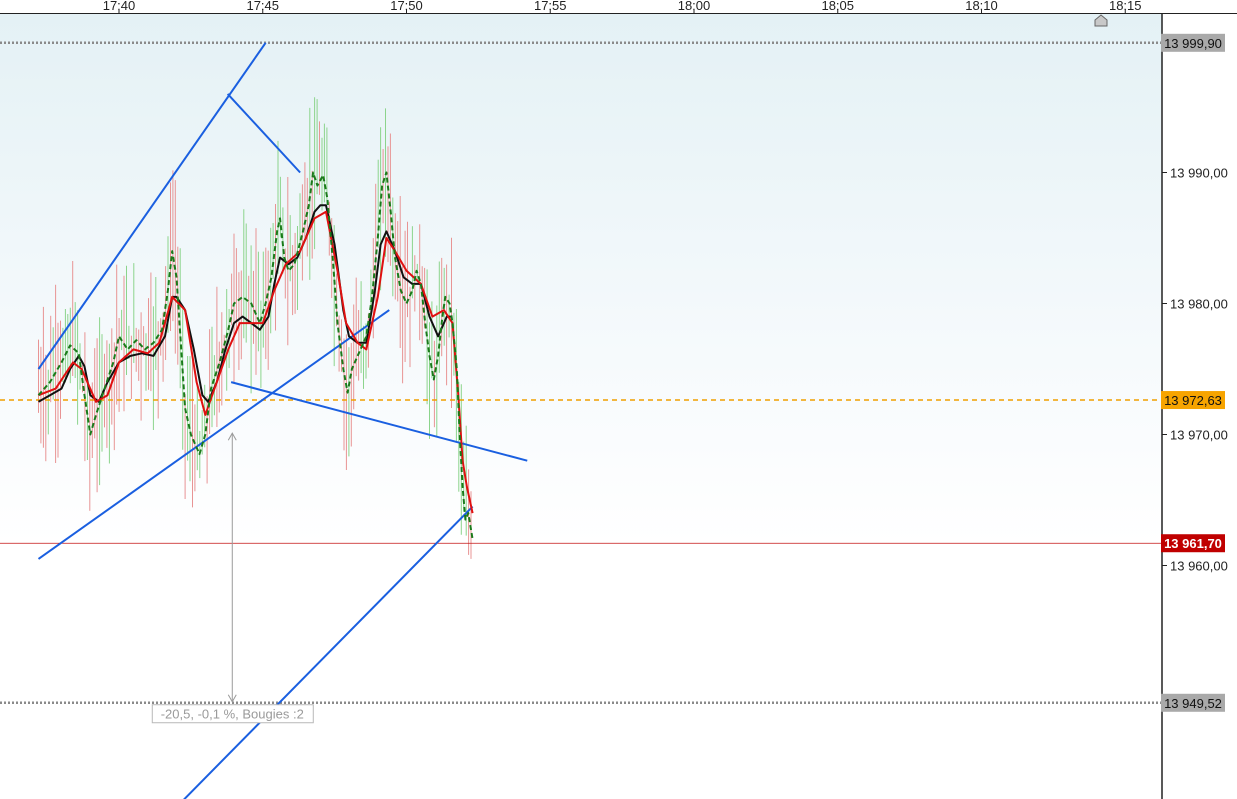  Describe the element at coordinates (550, 6) in the screenshot. I see `x-tick-label: 17:55` at that location.